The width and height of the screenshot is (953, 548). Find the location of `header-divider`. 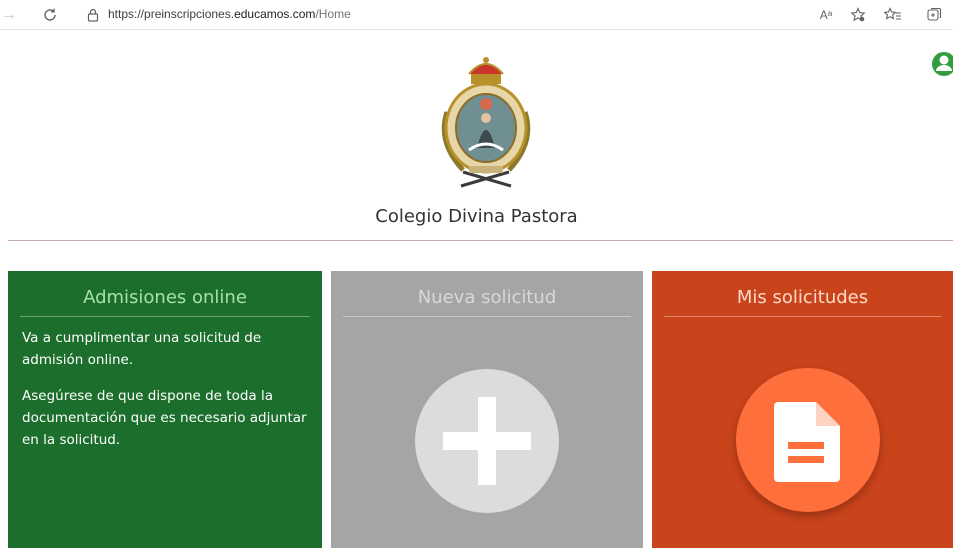

header-divider is located at coordinates (480, 240).